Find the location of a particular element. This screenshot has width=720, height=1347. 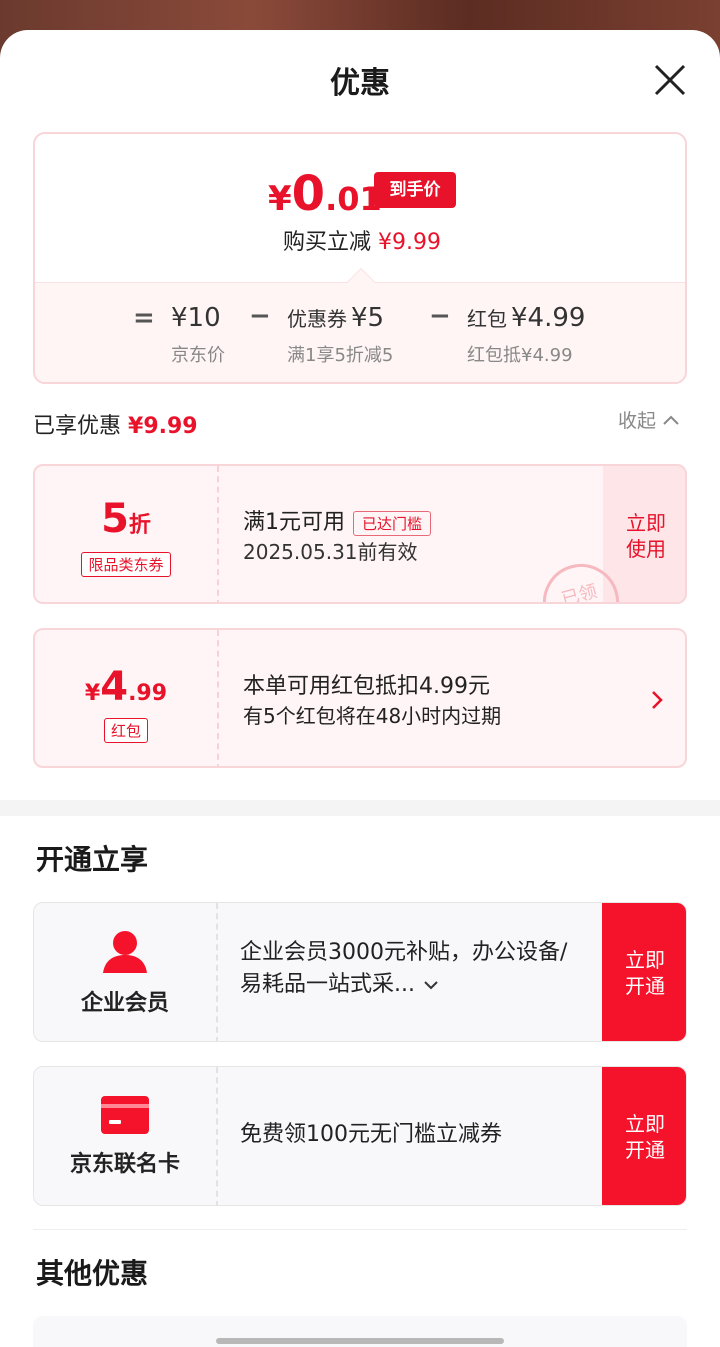

coupon-condition: 满1元可用 已达门槛 is located at coordinates (337, 520).